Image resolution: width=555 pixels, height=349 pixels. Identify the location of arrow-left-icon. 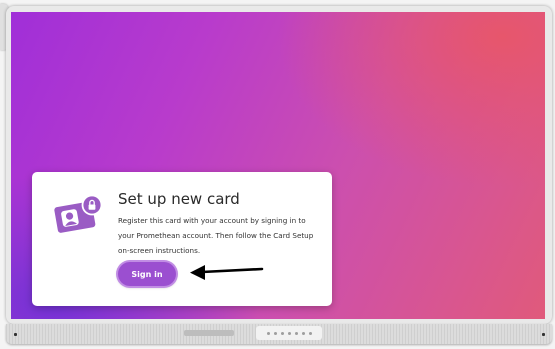
(227, 272).